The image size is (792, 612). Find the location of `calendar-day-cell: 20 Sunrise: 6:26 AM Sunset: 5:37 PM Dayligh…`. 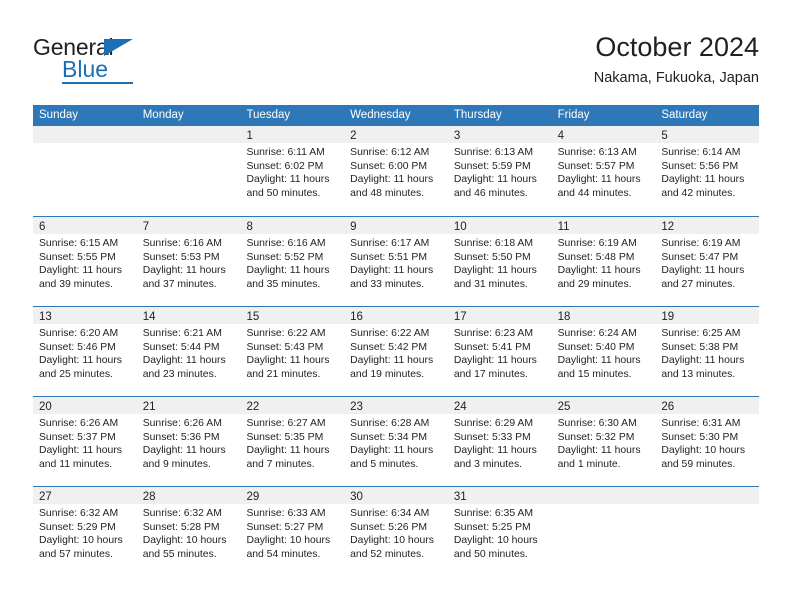

calendar-day-cell: 20 Sunrise: 6:26 AM Sunset: 5:37 PM Dayligh… is located at coordinates (85, 441).